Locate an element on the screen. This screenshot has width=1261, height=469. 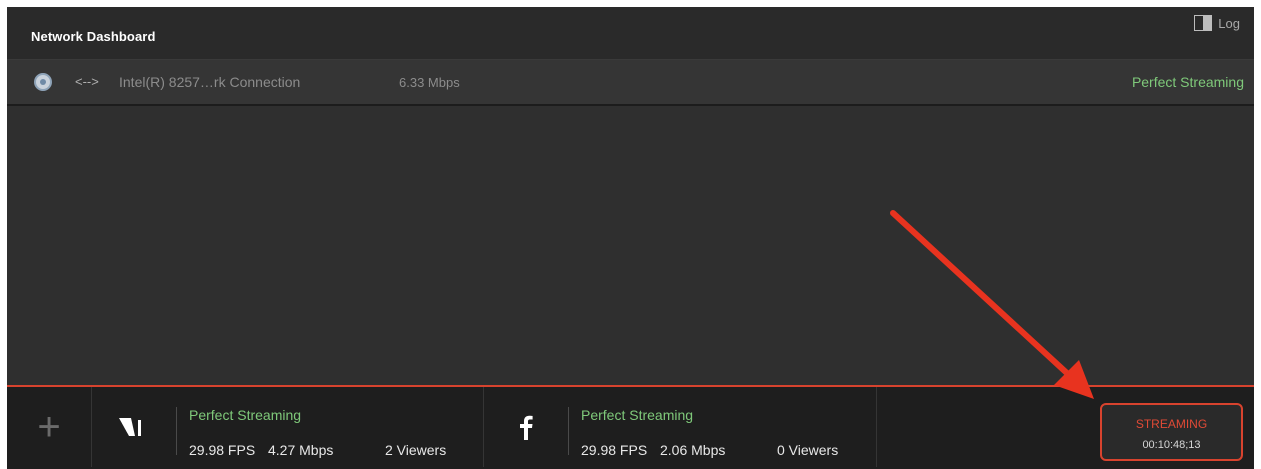
plus-icon: + is located at coordinates (49, 427).